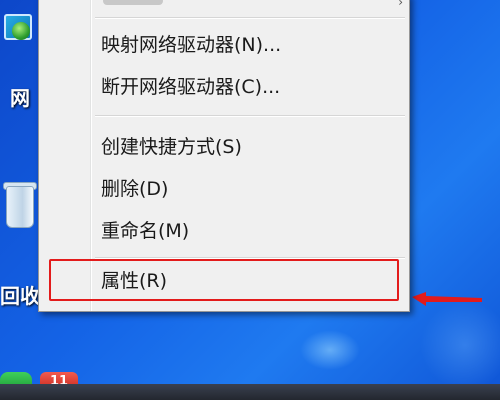 The height and width of the screenshot is (400, 500). I want to click on network-desktop-icon, so click(18, 38).